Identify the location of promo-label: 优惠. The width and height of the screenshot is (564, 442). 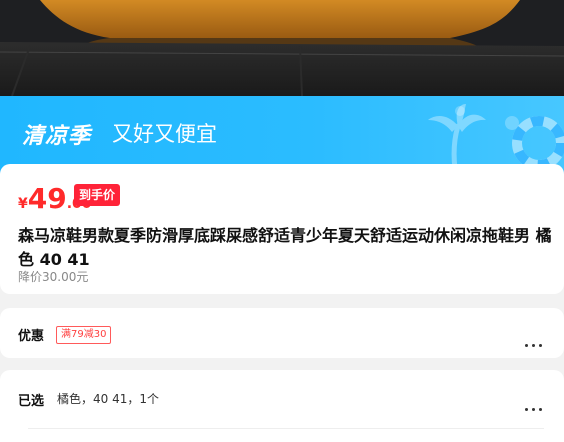
(31, 336).